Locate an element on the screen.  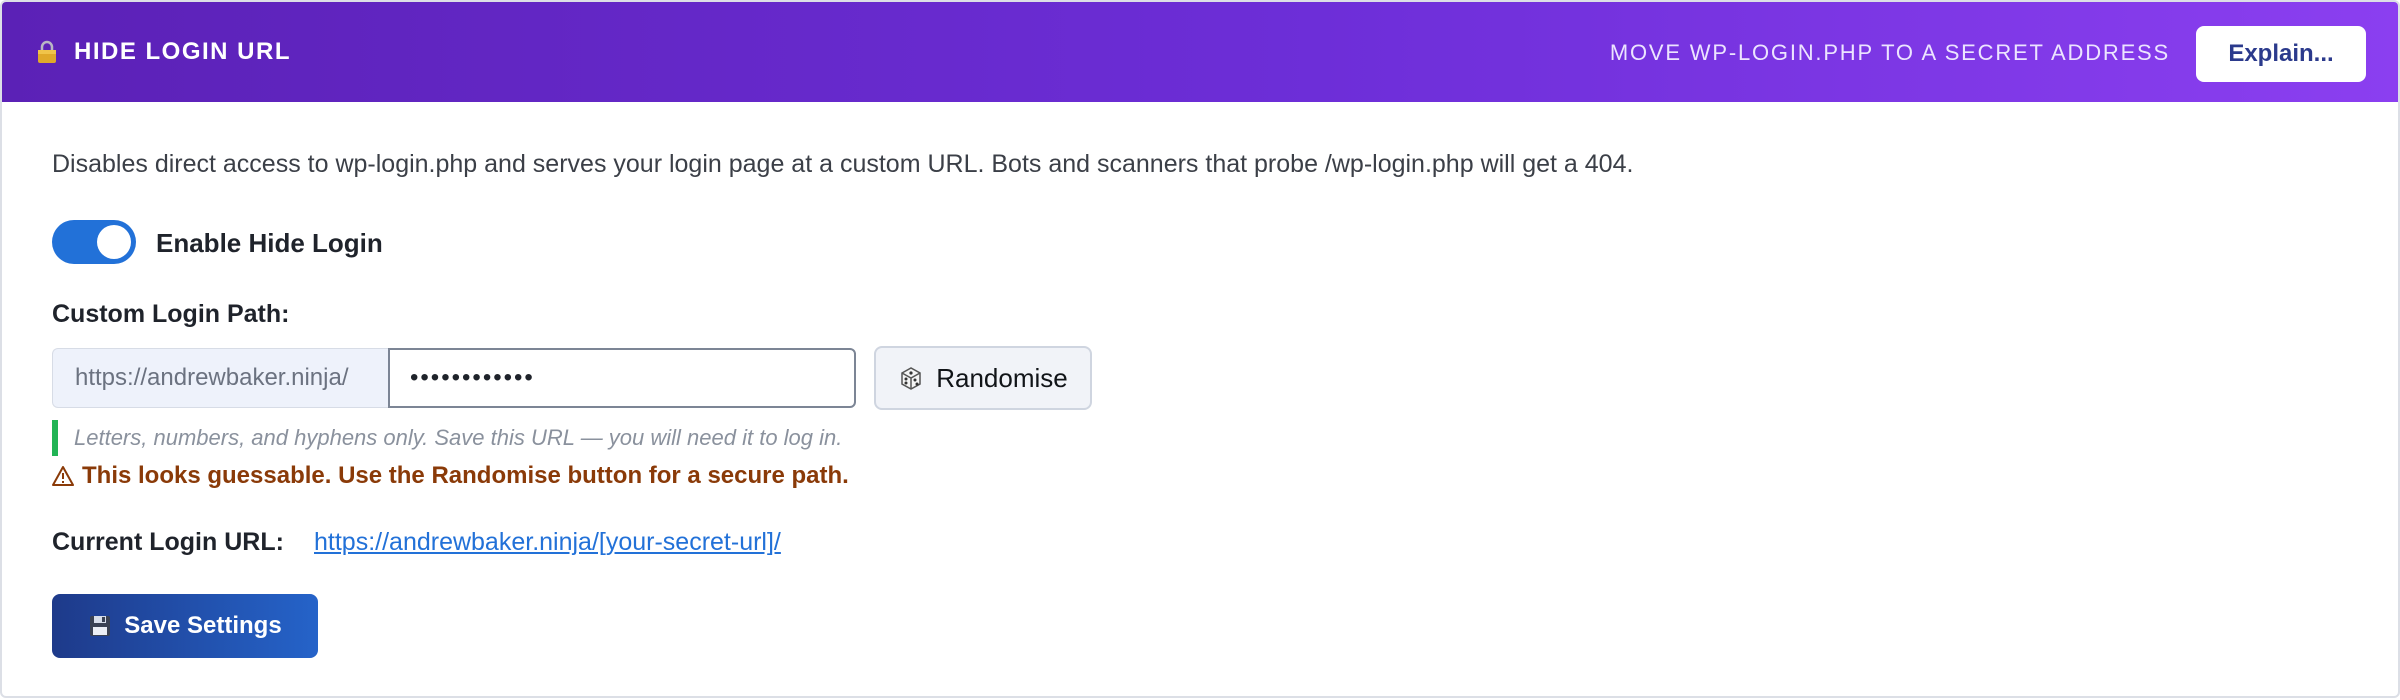
floppy-disk-icon is located at coordinates (100, 626).